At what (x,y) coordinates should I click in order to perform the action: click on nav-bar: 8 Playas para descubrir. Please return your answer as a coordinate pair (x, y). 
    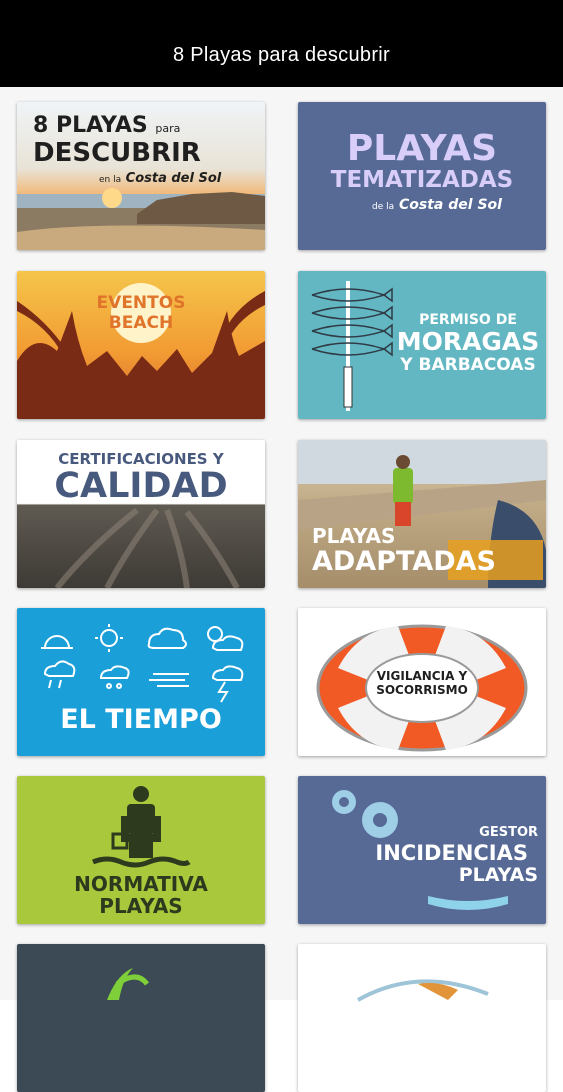
    Looking at the image, I should click on (281, 43).